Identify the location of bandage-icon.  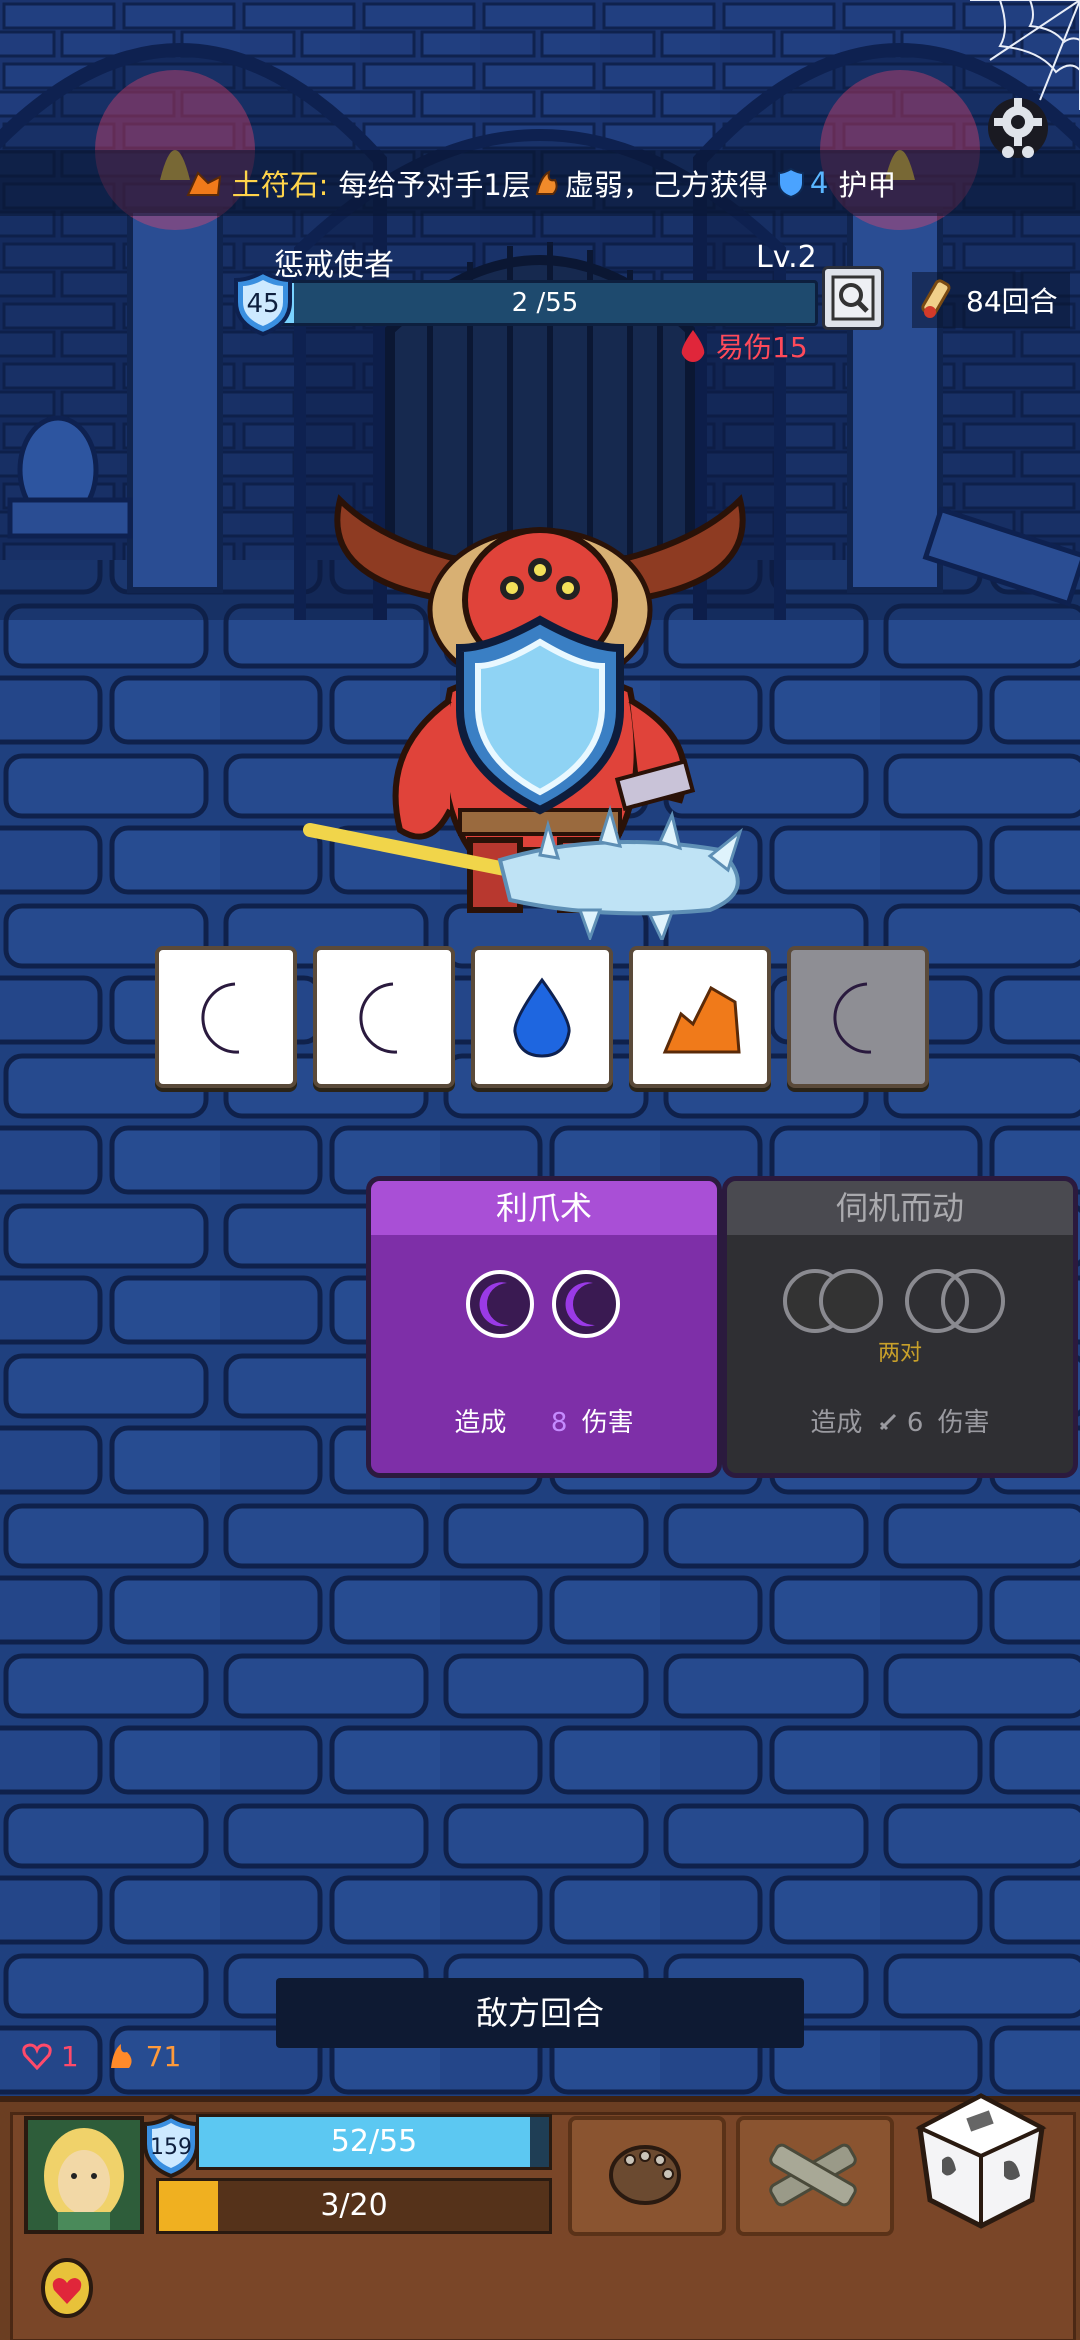
(813, 2175).